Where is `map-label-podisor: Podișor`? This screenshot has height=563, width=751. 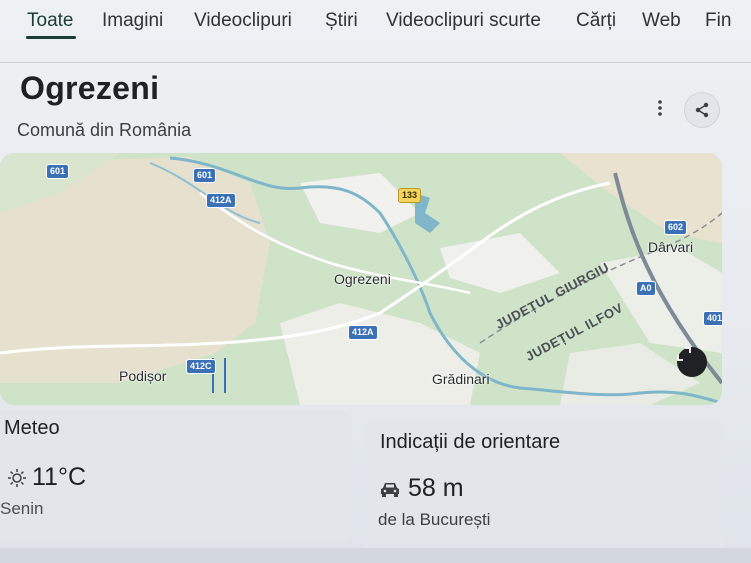 map-label-podisor: Podișor is located at coordinates (143, 376).